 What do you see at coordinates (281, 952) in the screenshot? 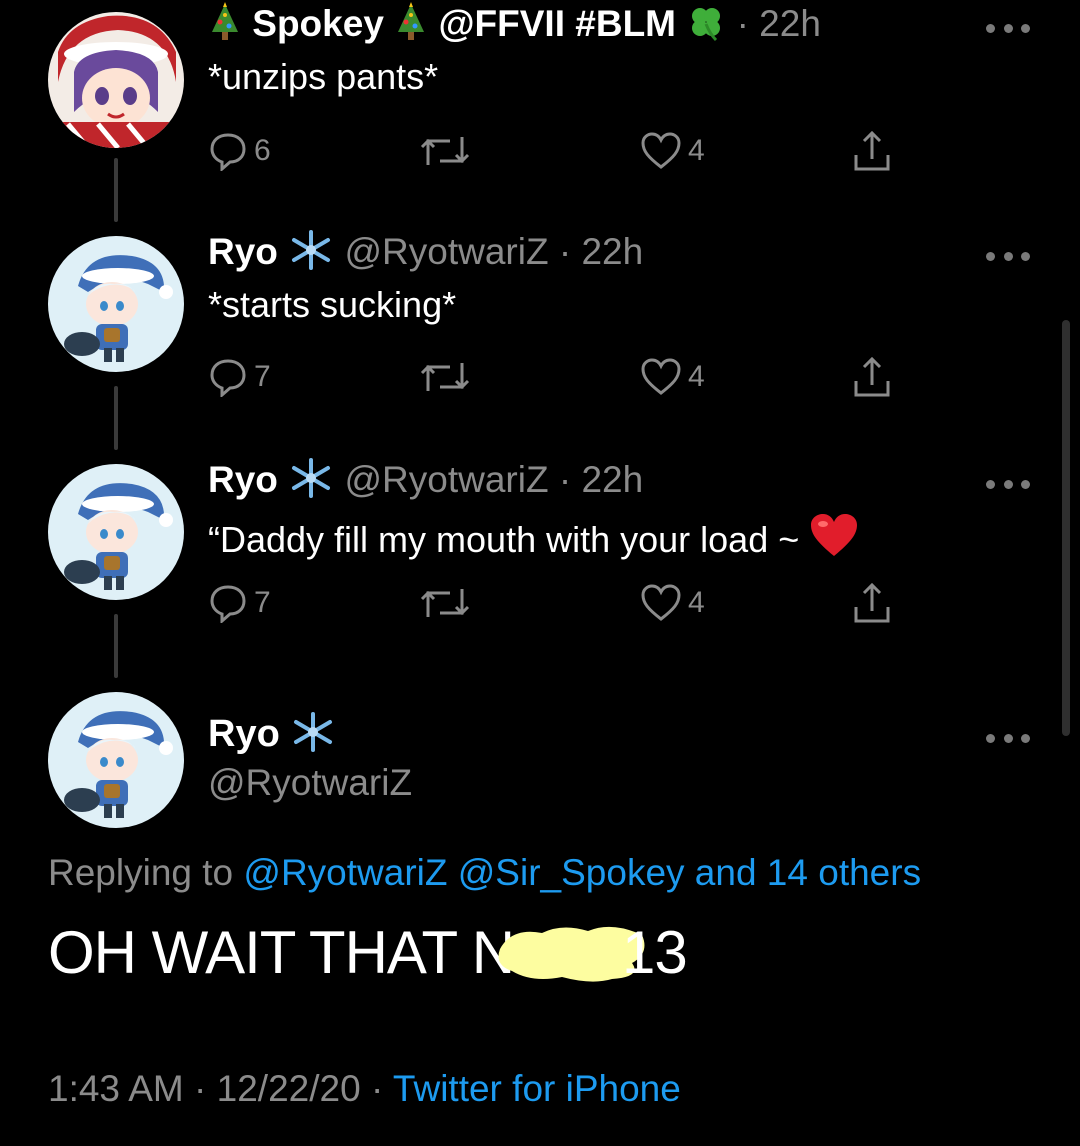
I see `main-text-before: OH WAIT THAT N` at bounding box center [281, 952].